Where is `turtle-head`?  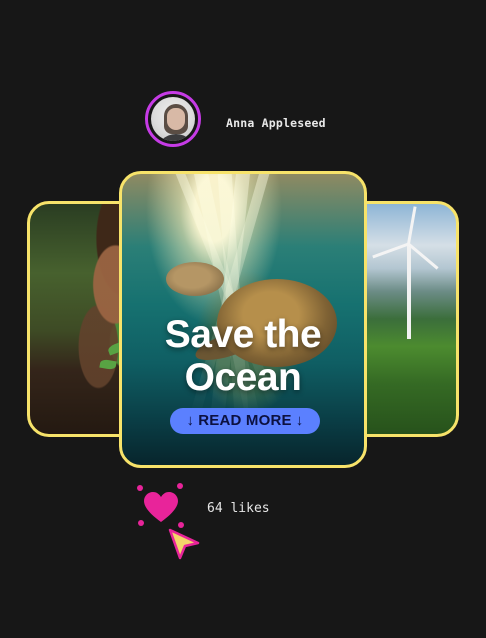 turtle-head is located at coordinates (195, 279).